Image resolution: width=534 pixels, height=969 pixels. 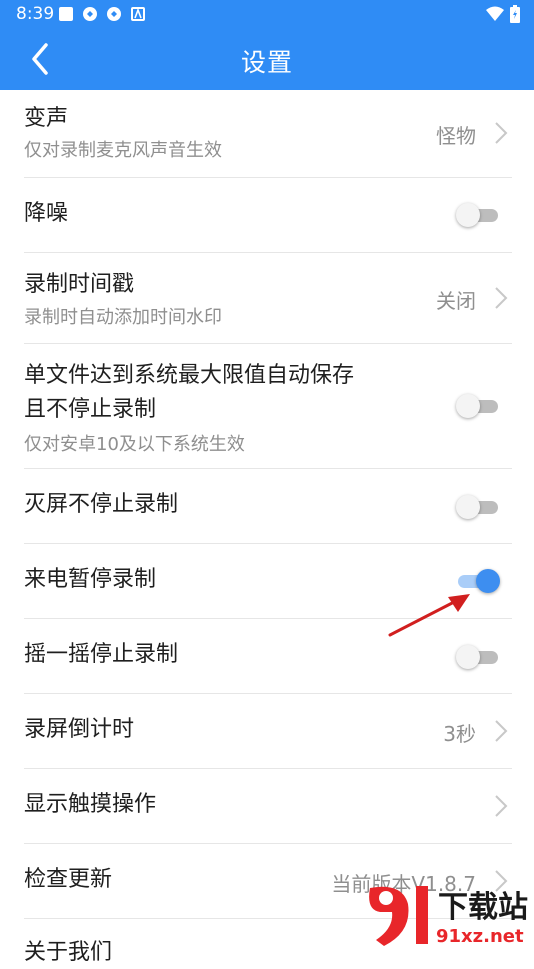 I want to click on system-icons, so click(x=503, y=14).